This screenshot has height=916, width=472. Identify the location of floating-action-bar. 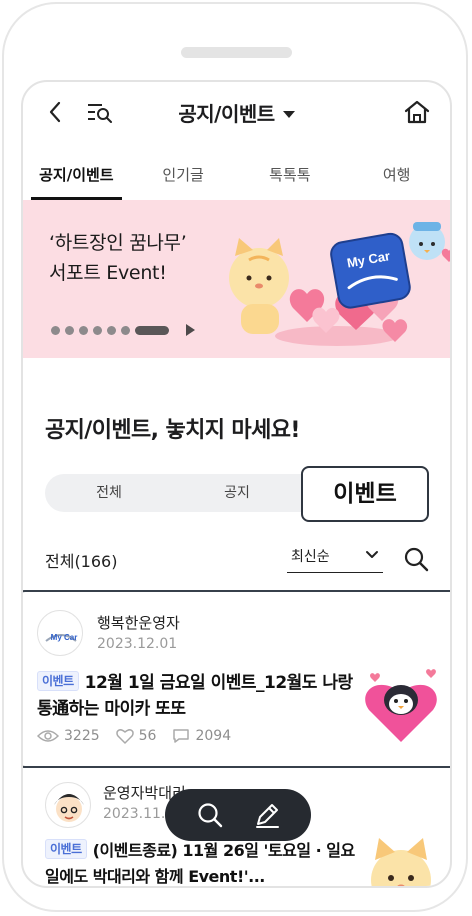
(238, 815).